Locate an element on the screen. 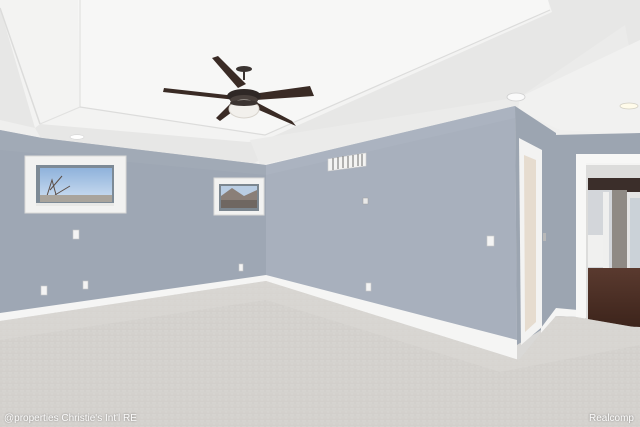 This screenshot has height=427, width=640. window-left is located at coordinates (75, 184).